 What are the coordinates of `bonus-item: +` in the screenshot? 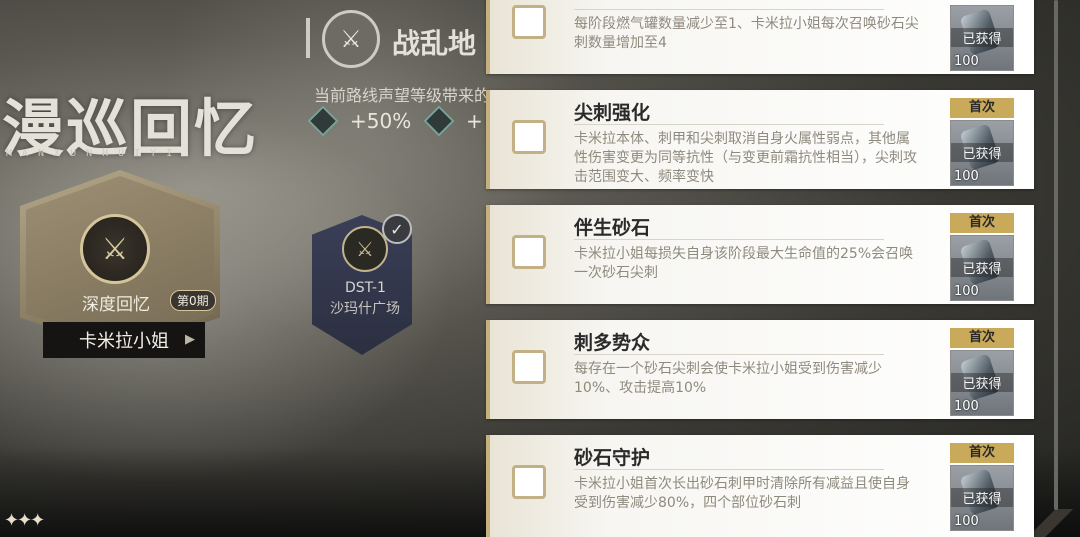 It's located at (453, 121).